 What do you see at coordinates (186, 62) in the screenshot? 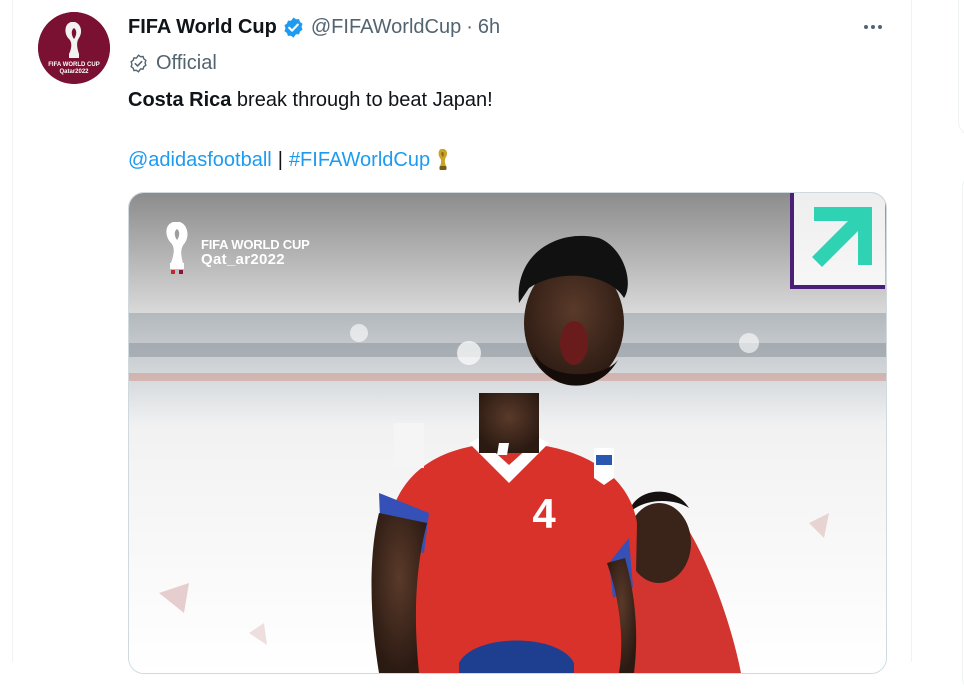
I see `official-text: Official` at bounding box center [186, 62].